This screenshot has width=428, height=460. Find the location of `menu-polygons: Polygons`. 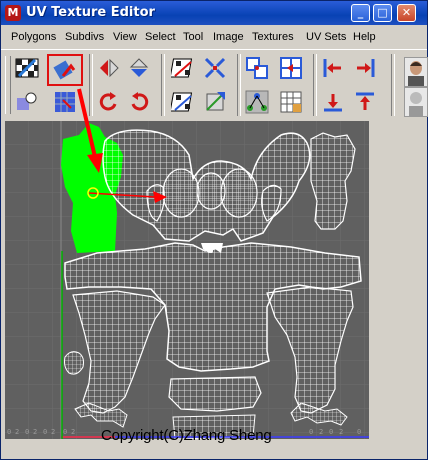

menu-polygons: Polygons is located at coordinates (33, 37).